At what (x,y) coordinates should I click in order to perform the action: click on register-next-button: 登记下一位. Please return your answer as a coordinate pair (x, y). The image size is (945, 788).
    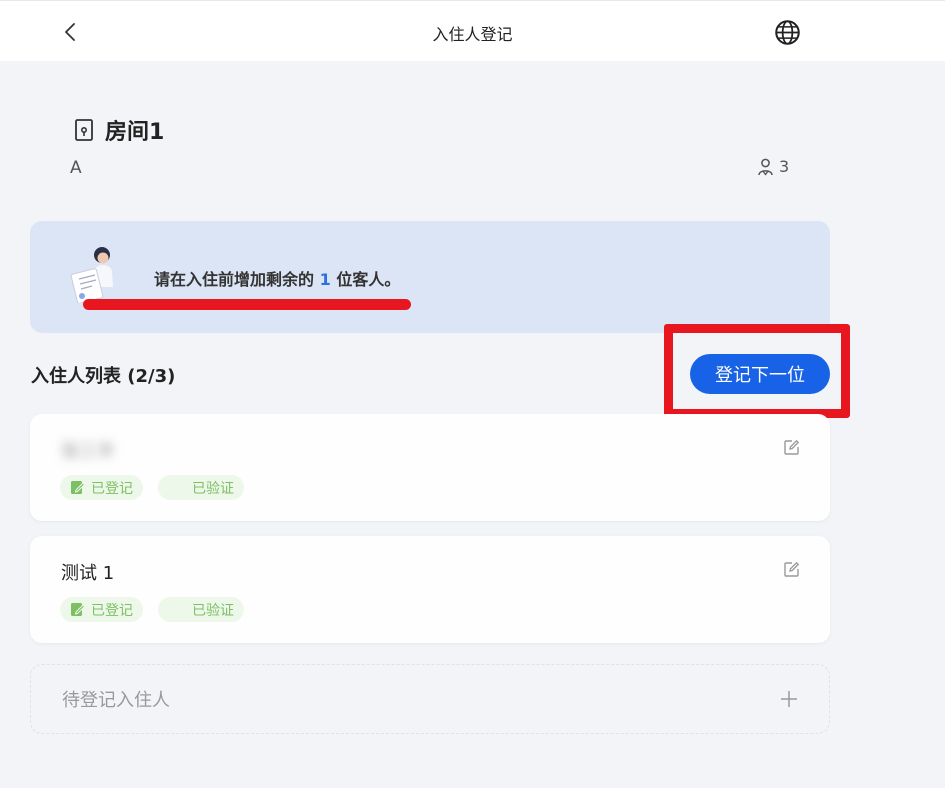
    Looking at the image, I should click on (760, 374).